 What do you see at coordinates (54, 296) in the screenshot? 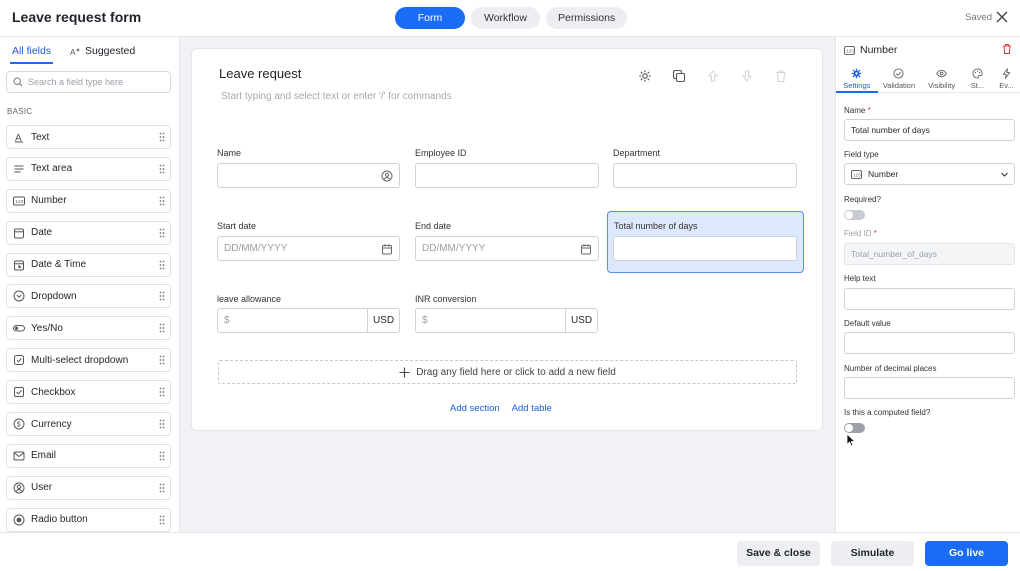
I see `field-type-label: Dropdown` at bounding box center [54, 296].